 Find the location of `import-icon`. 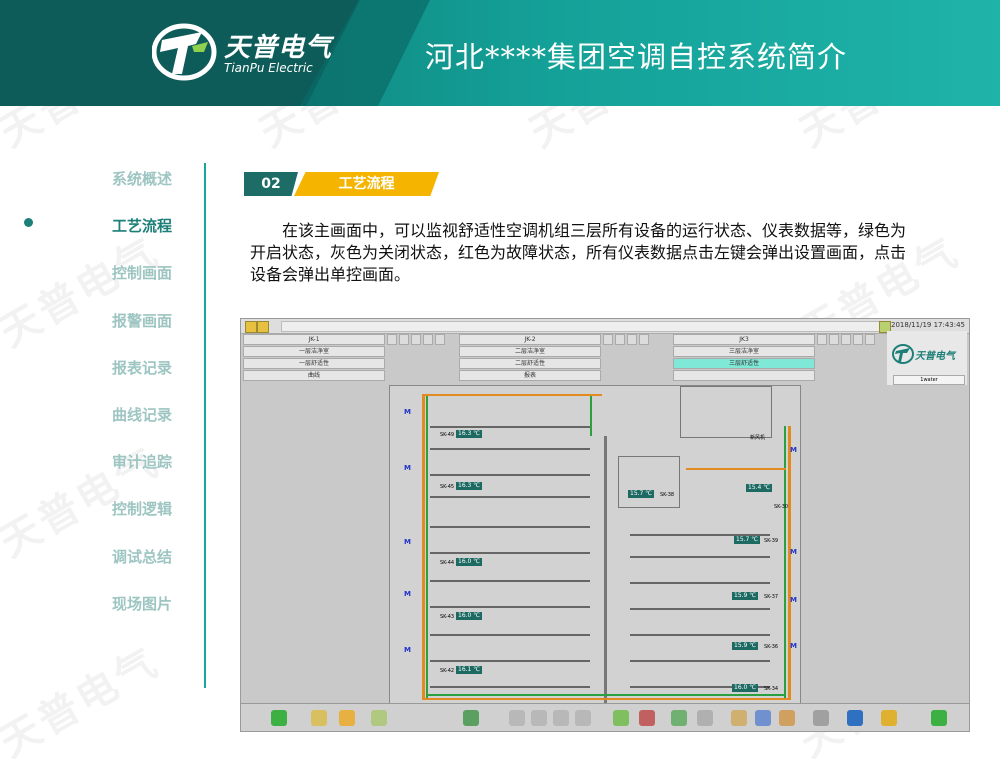

import-icon is located at coordinates (471, 718).